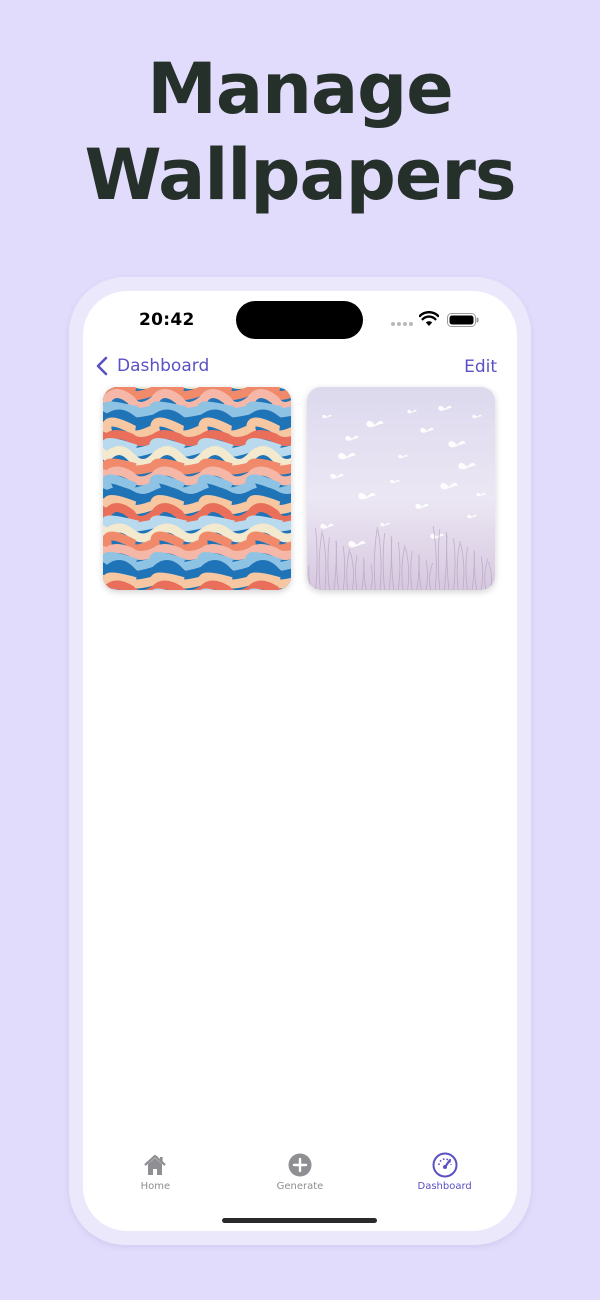 The image size is (600, 1300). I want to click on back-button: Dashboard, so click(152, 366).